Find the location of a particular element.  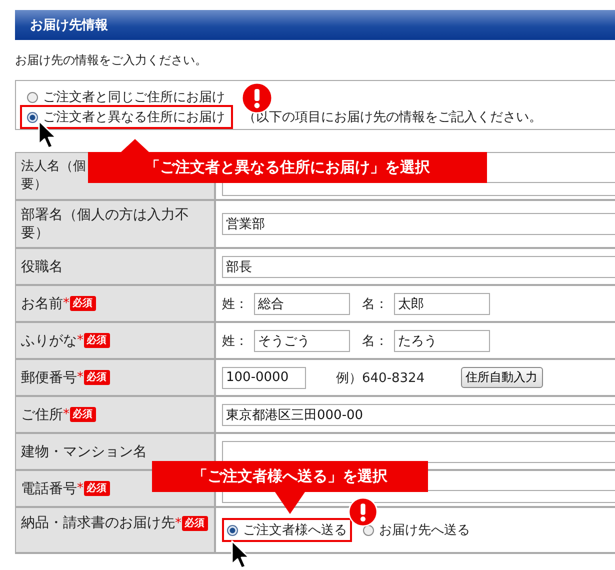

section-title: お届け先情報 is located at coordinates (69, 25).